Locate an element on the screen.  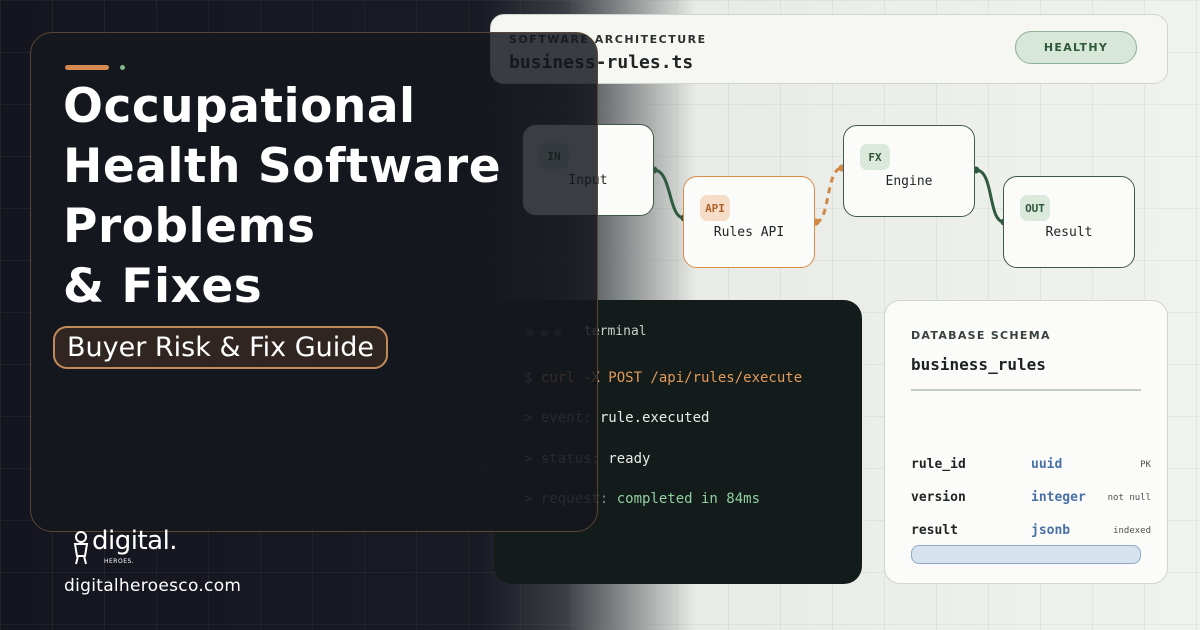
schema-table-name: business_rules is located at coordinates (978, 364).